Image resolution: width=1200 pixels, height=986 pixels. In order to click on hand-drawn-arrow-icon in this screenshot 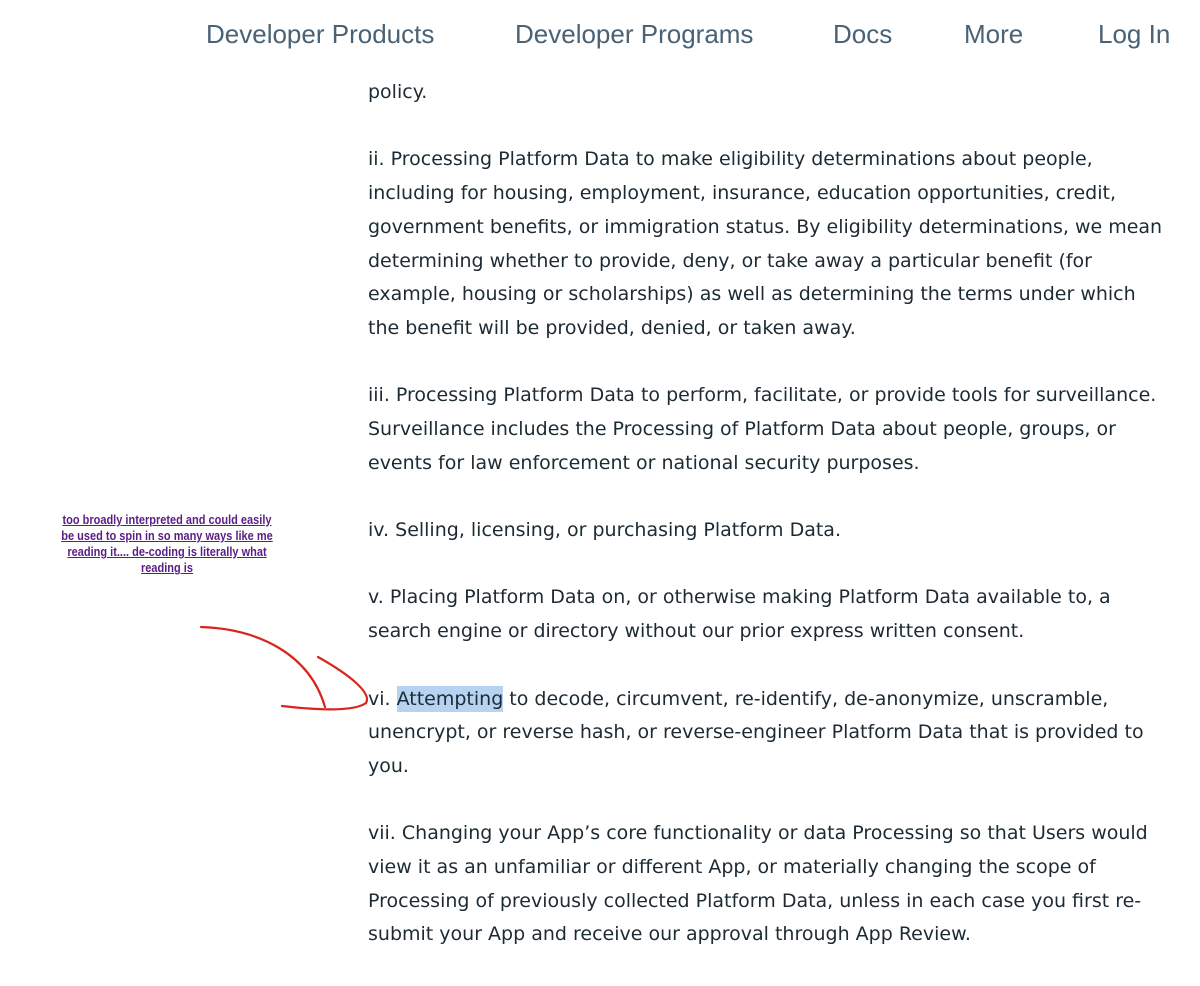, I will do `click(284, 668)`.